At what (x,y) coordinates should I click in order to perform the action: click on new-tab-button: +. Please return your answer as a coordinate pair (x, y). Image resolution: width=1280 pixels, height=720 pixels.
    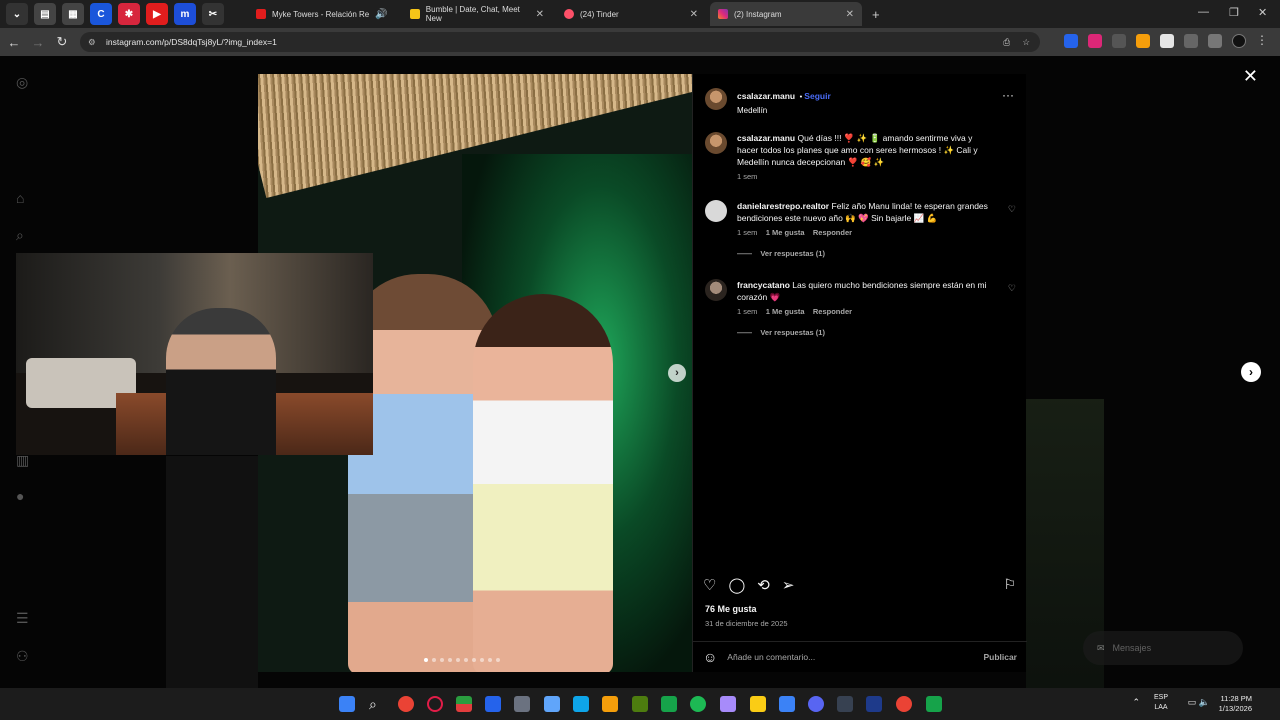
    Looking at the image, I should click on (876, 14).